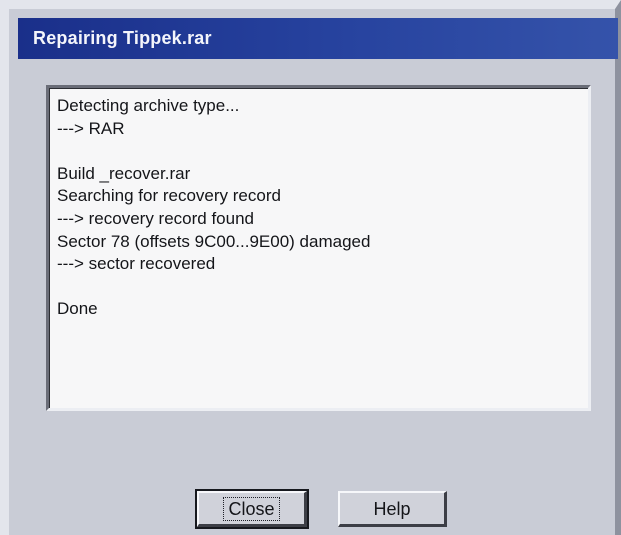 The image size is (621, 535). Describe the element at coordinates (122, 38) in the screenshot. I see `dialog-title: Repairing Tippek.rar` at that location.